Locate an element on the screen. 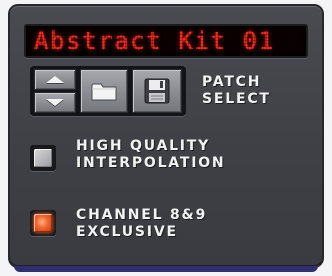 This screenshot has width=332, height=276. hq-label-line2: INTERPOLATION is located at coordinates (151, 163).